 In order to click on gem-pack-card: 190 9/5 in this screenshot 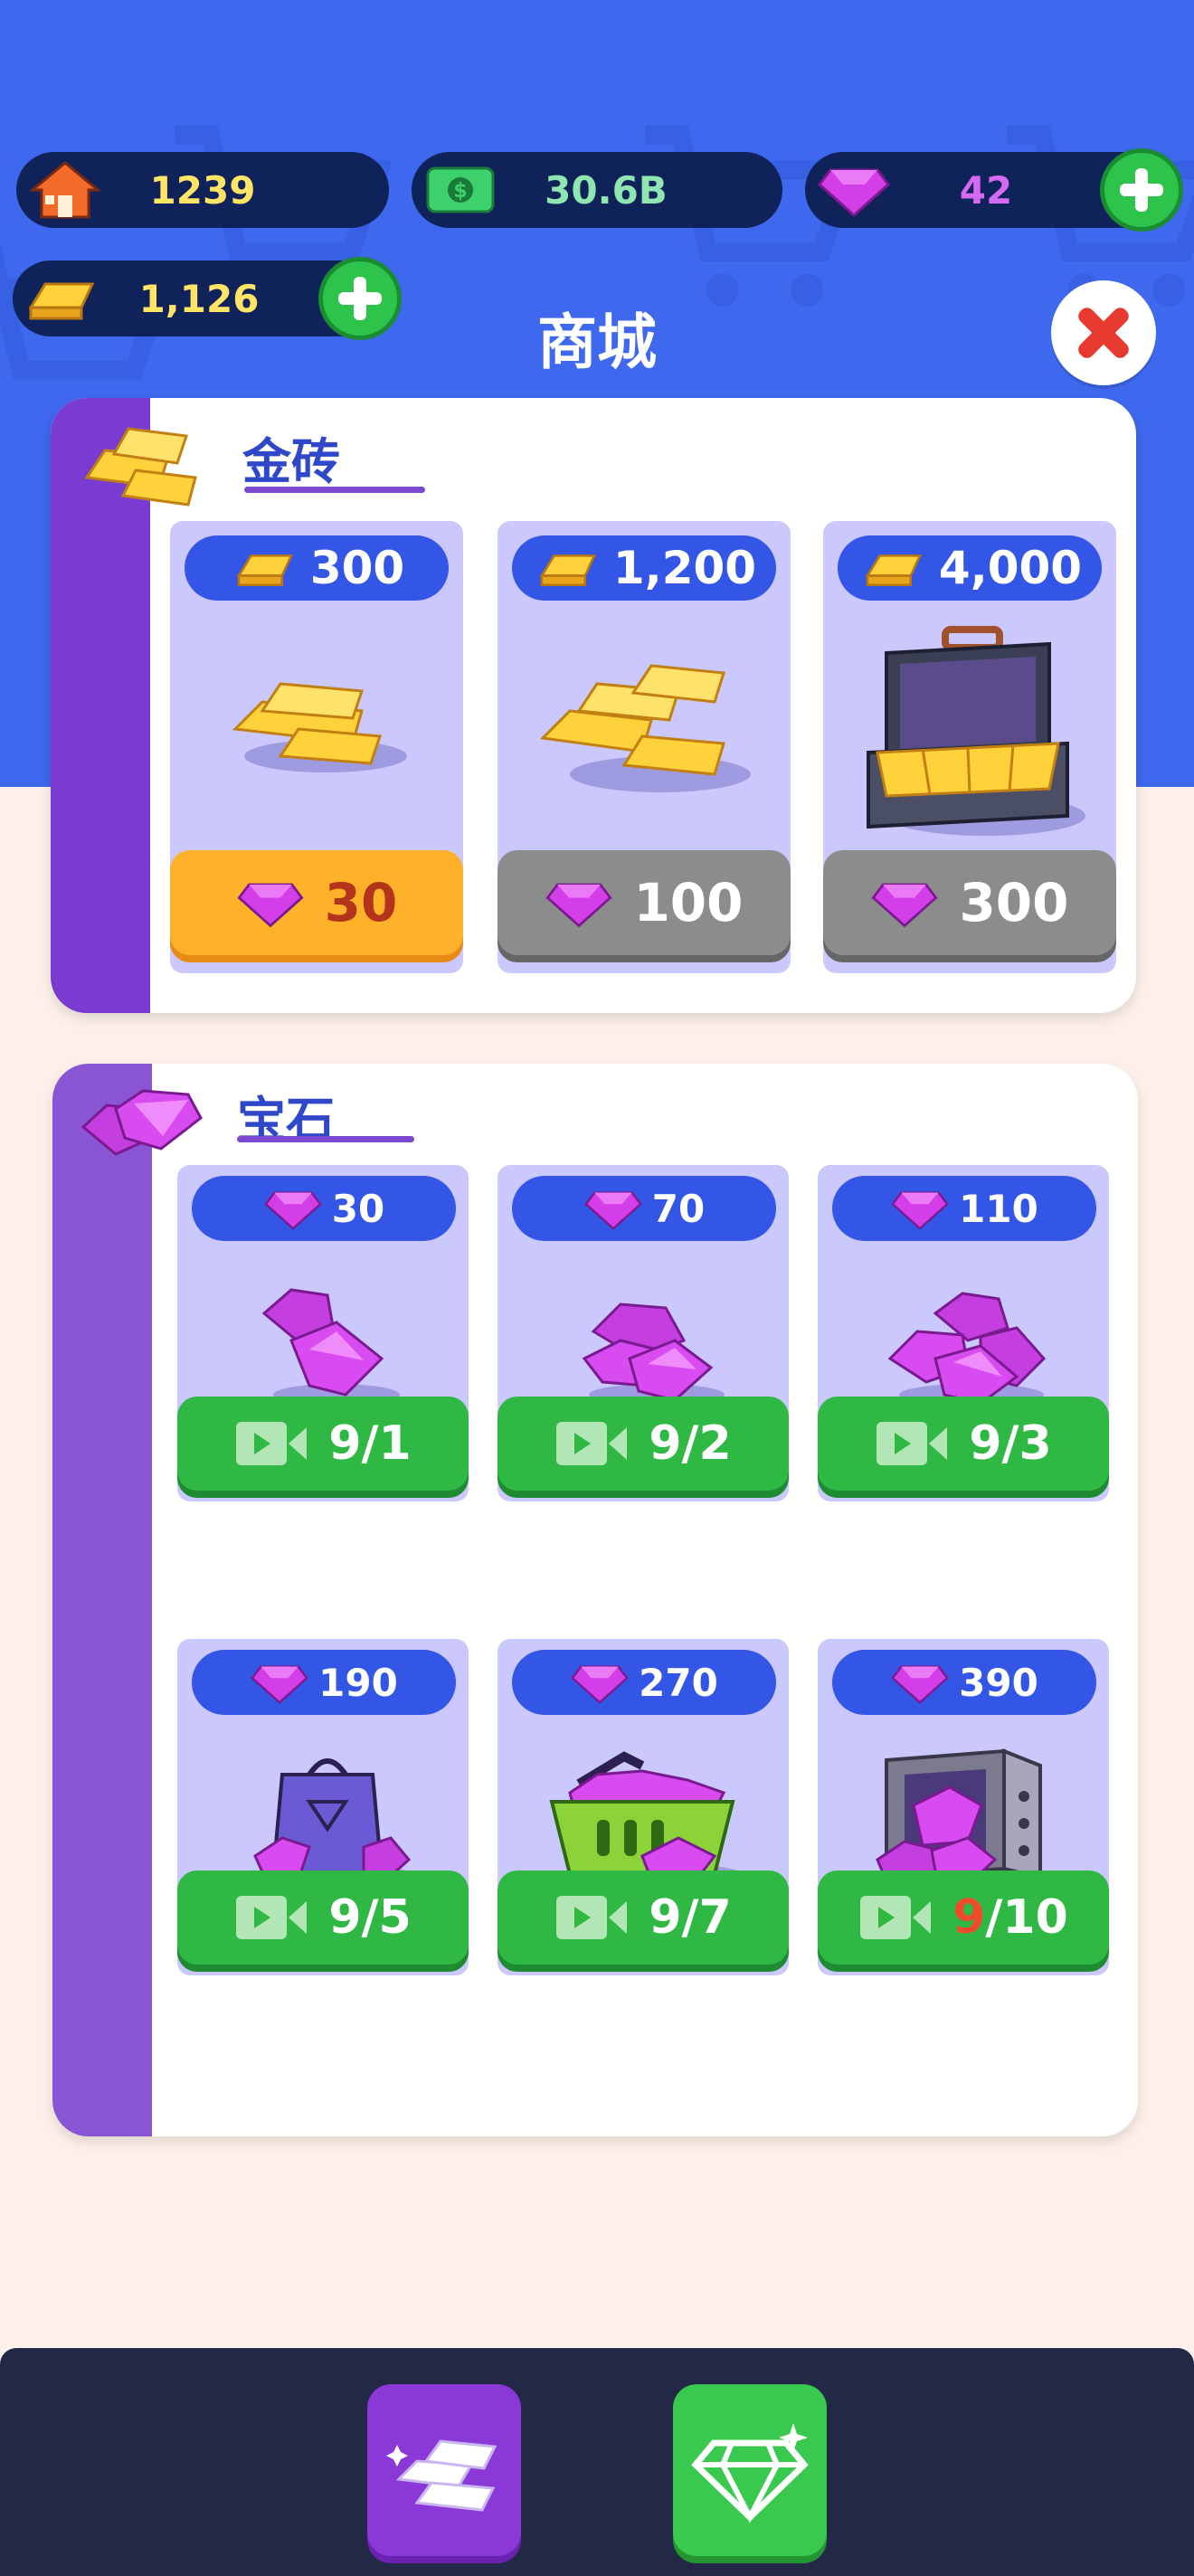, I will do `click(323, 1807)`.